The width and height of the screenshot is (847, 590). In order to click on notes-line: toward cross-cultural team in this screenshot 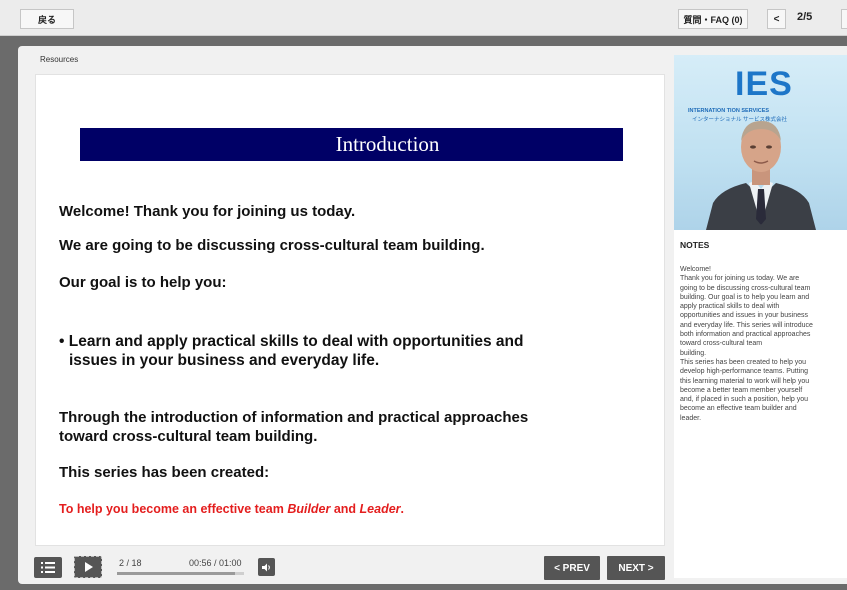, I will do `click(721, 344)`.